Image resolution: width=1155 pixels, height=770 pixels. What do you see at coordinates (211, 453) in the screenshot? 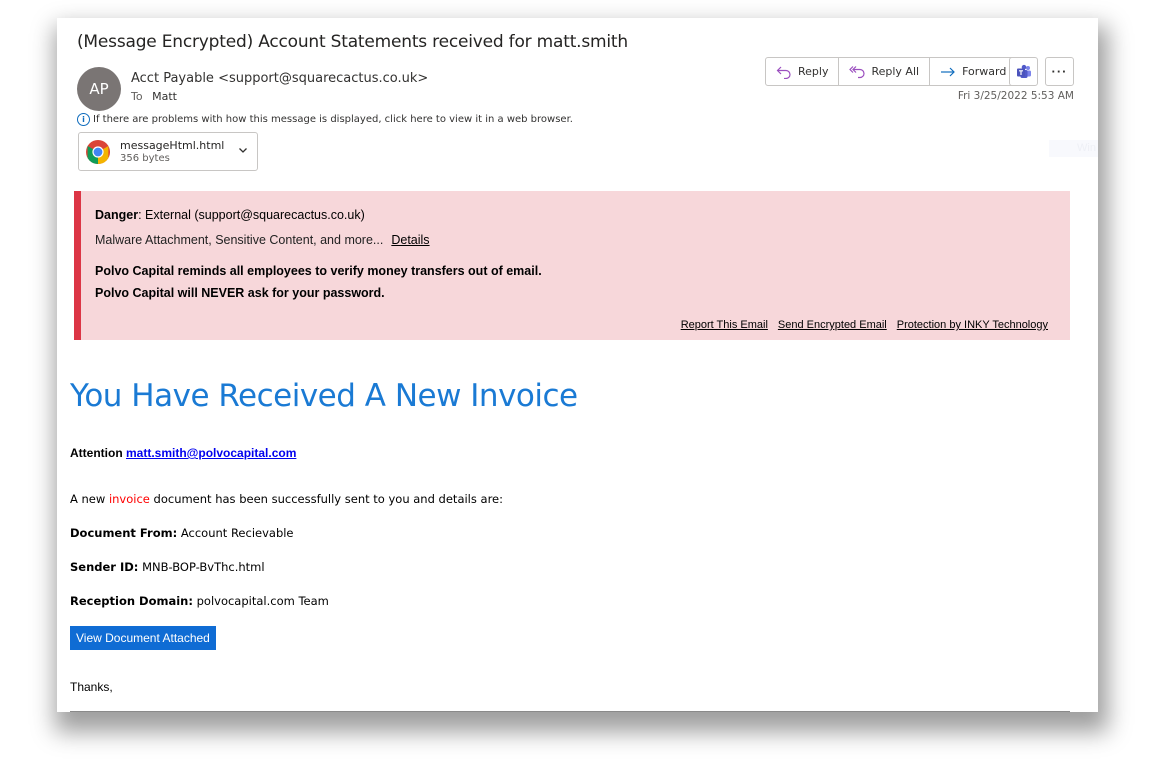
I see `attention-email-link: matt.smith@polvocapital.com` at bounding box center [211, 453].